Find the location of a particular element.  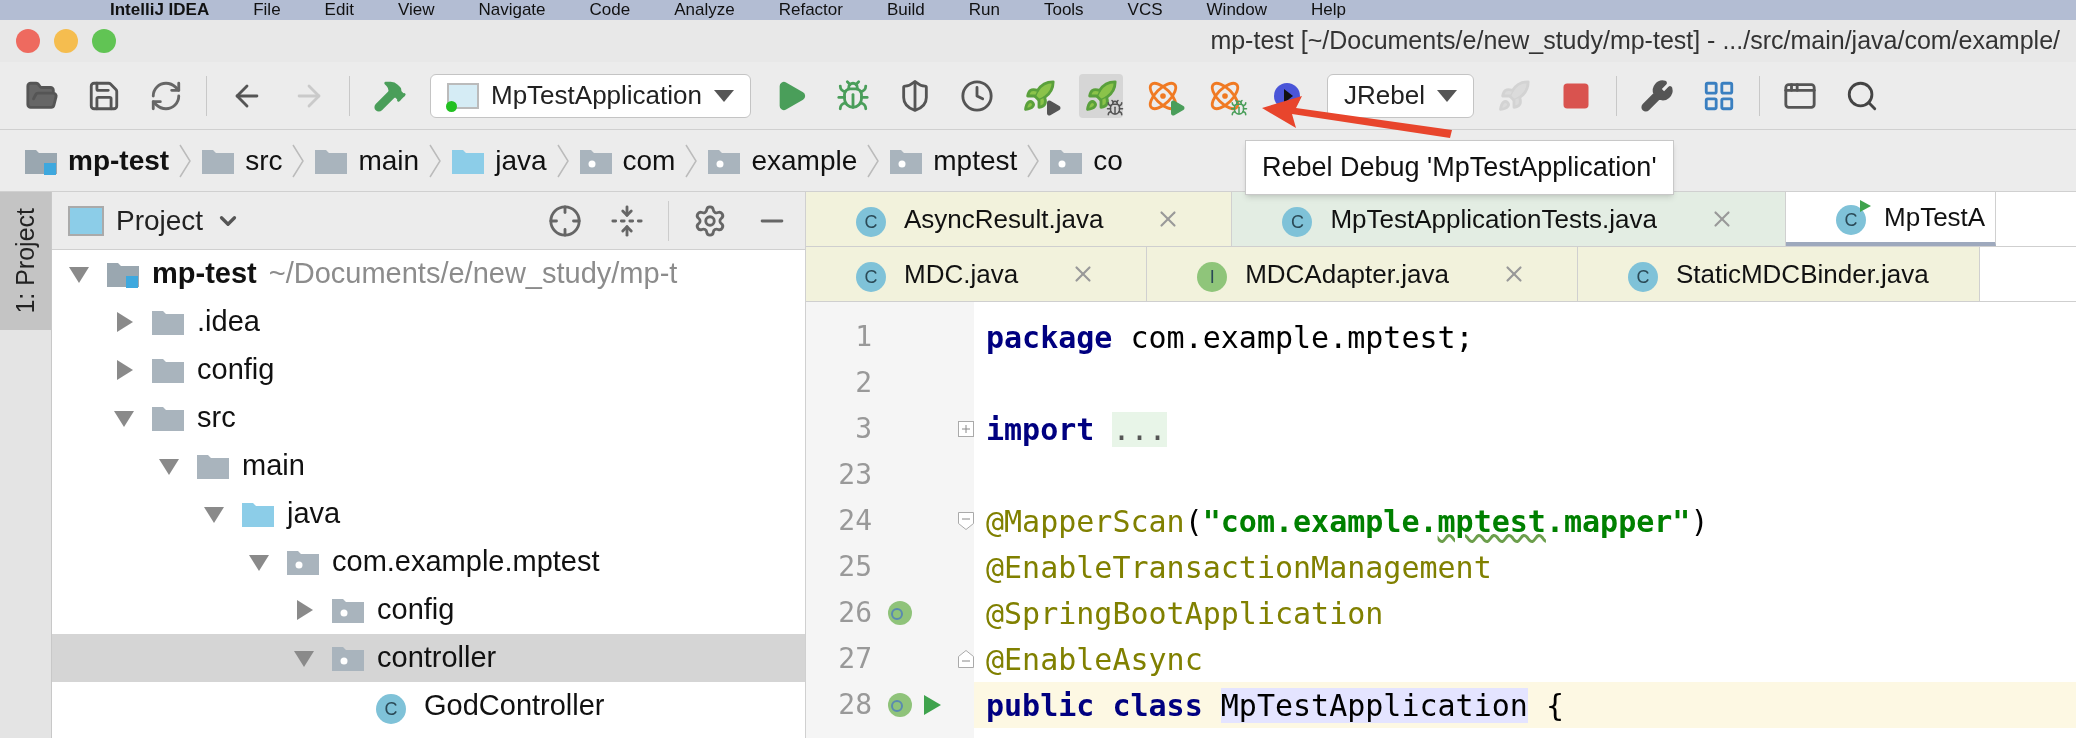

rocket-bug-icon is located at coordinates (1101, 95).